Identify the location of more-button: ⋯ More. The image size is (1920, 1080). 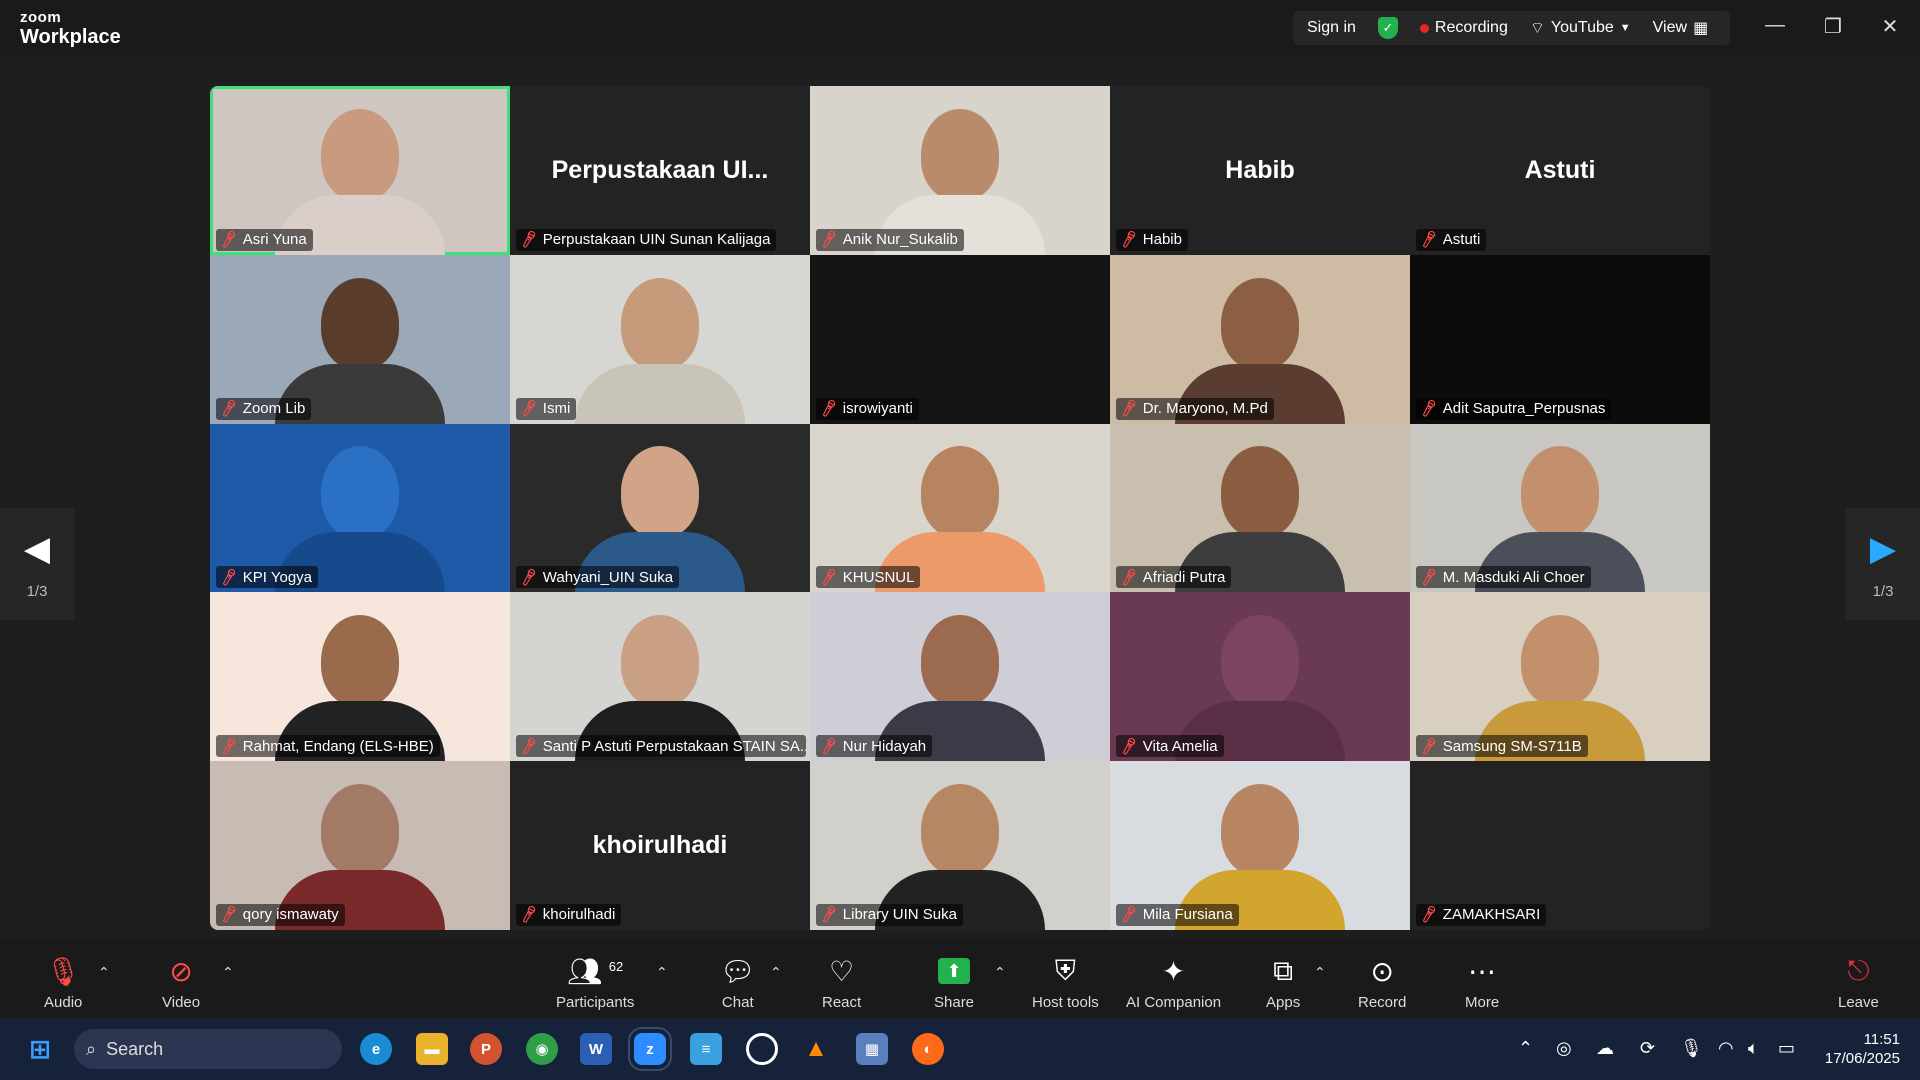
(1482, 983).